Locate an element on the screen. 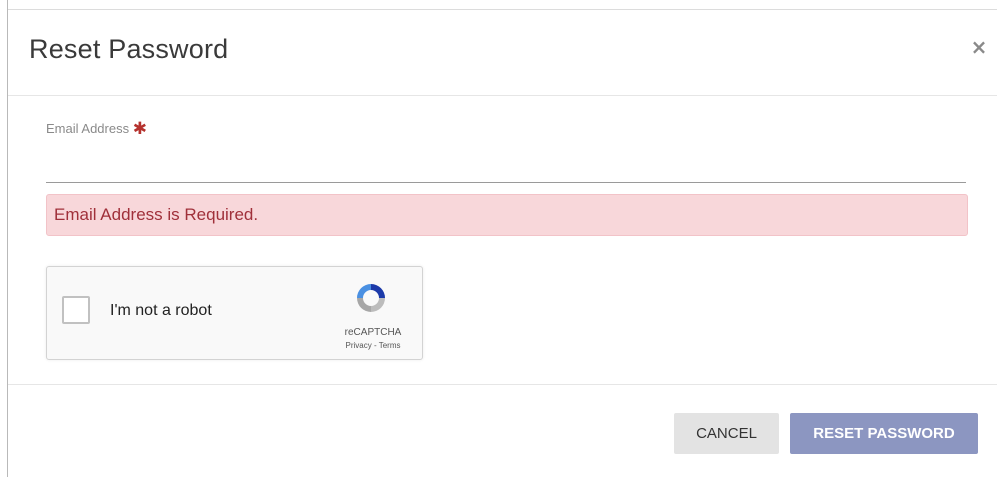 The image size is (997, 479). close-icon: × is located at coordinates (979, 47).